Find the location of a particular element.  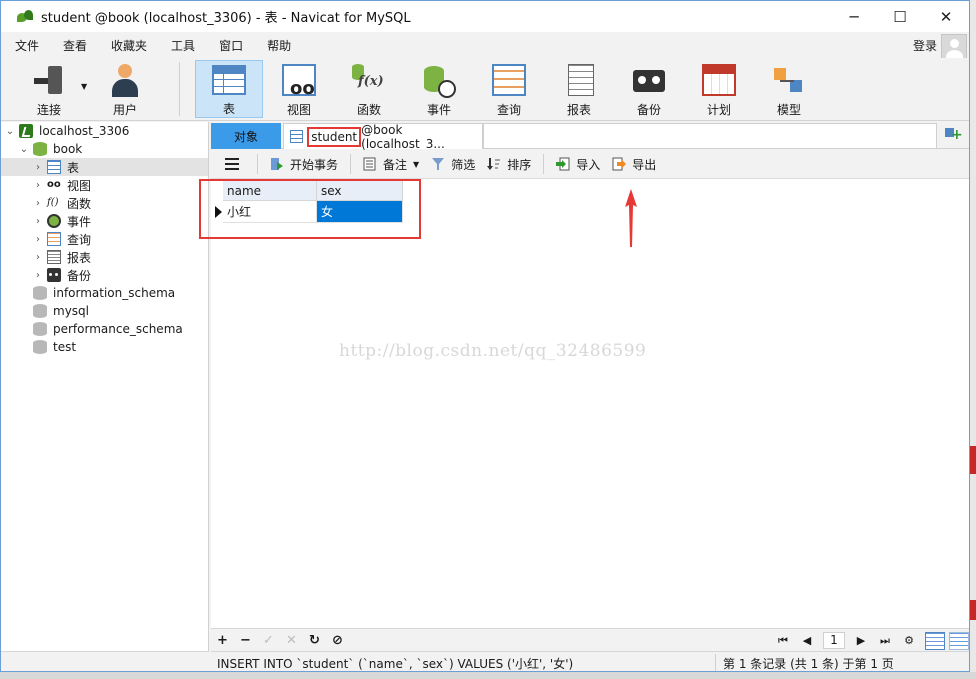

minimize-button: ─ is located at coordinates (854, 16).